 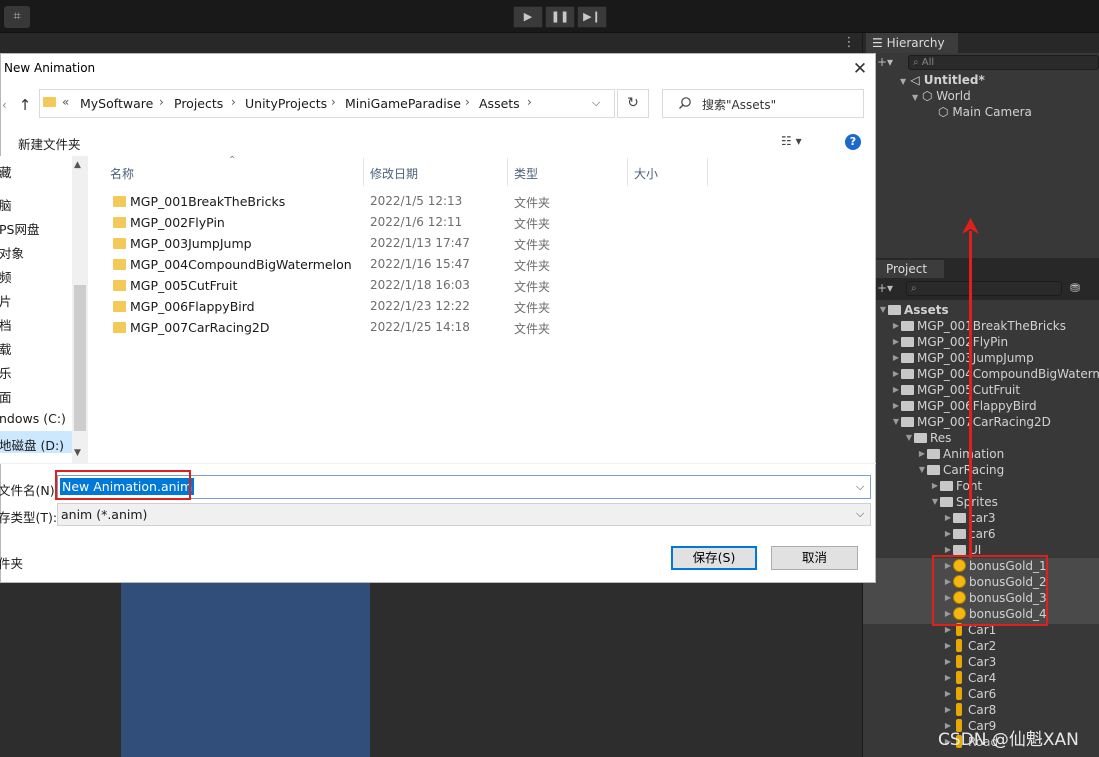 What do you see at coordinates (6, 348) in the screenshot?
I see `nav-item: 载` at bounding box center [6, 348].